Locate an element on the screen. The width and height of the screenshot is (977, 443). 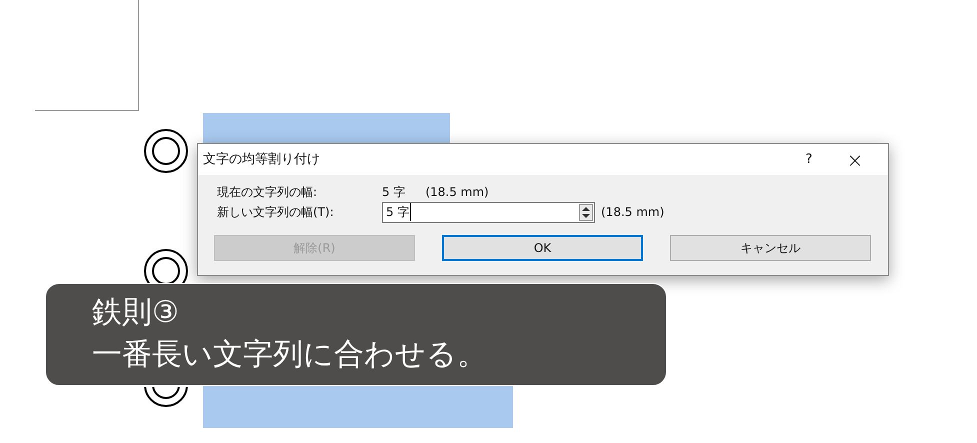
field-label: 現在の文字列の幅: is located at coordinates (267, 192).